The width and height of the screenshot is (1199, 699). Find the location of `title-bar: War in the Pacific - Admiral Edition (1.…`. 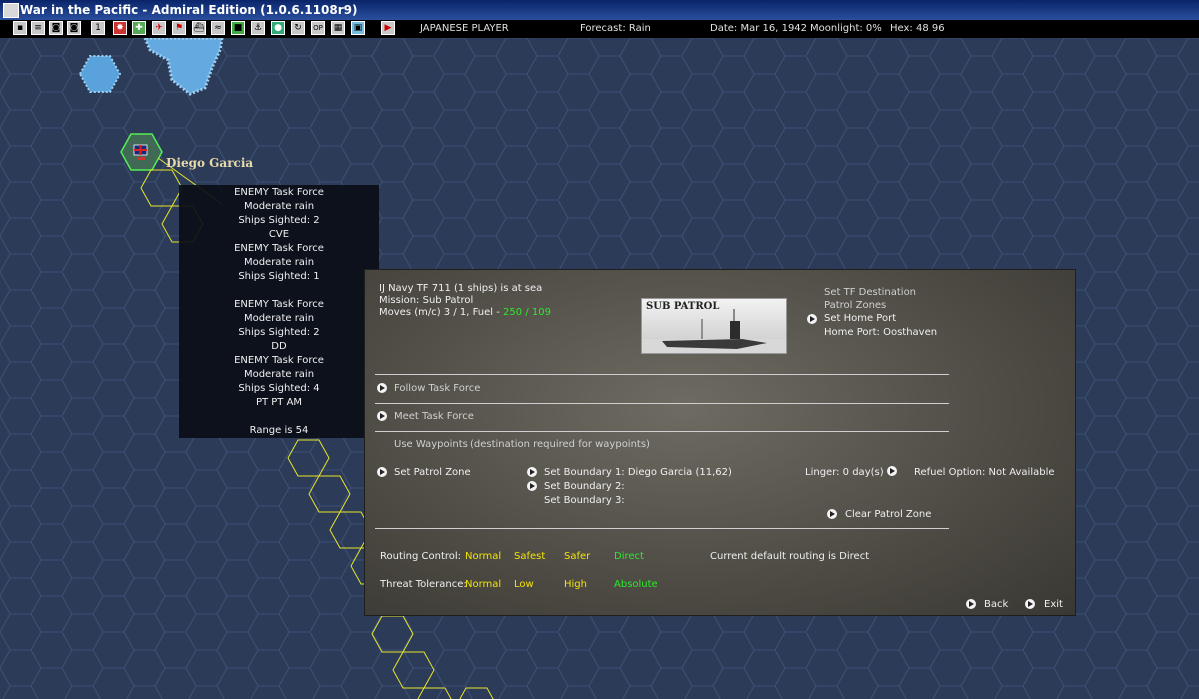

title-bar: War in the Pacific - Admiral Edition (1.… is located at coordinates (599, 10).